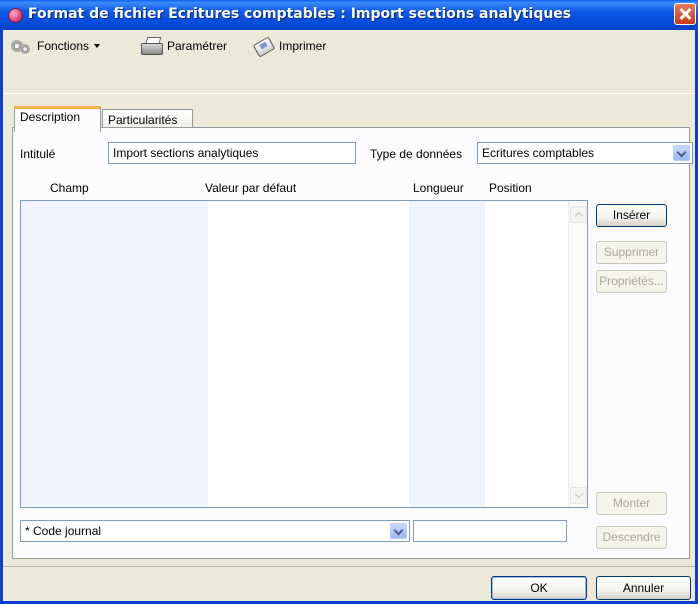 This screenshot has width=698, height=604. What do you see at coordinates (578, 495) in the screenshot?
I see `scroll-down-icon` at bounding box center [578, 495].